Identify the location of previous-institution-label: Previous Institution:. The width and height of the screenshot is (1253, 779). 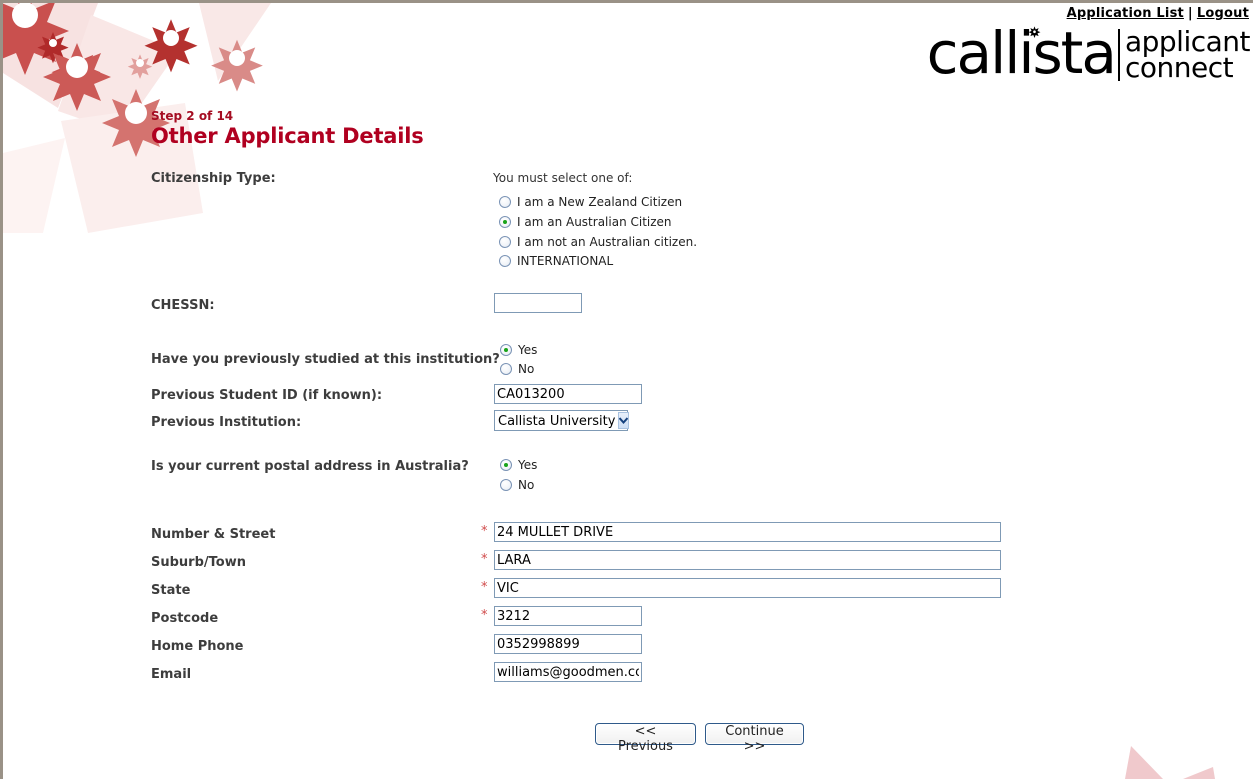
(226, 422).